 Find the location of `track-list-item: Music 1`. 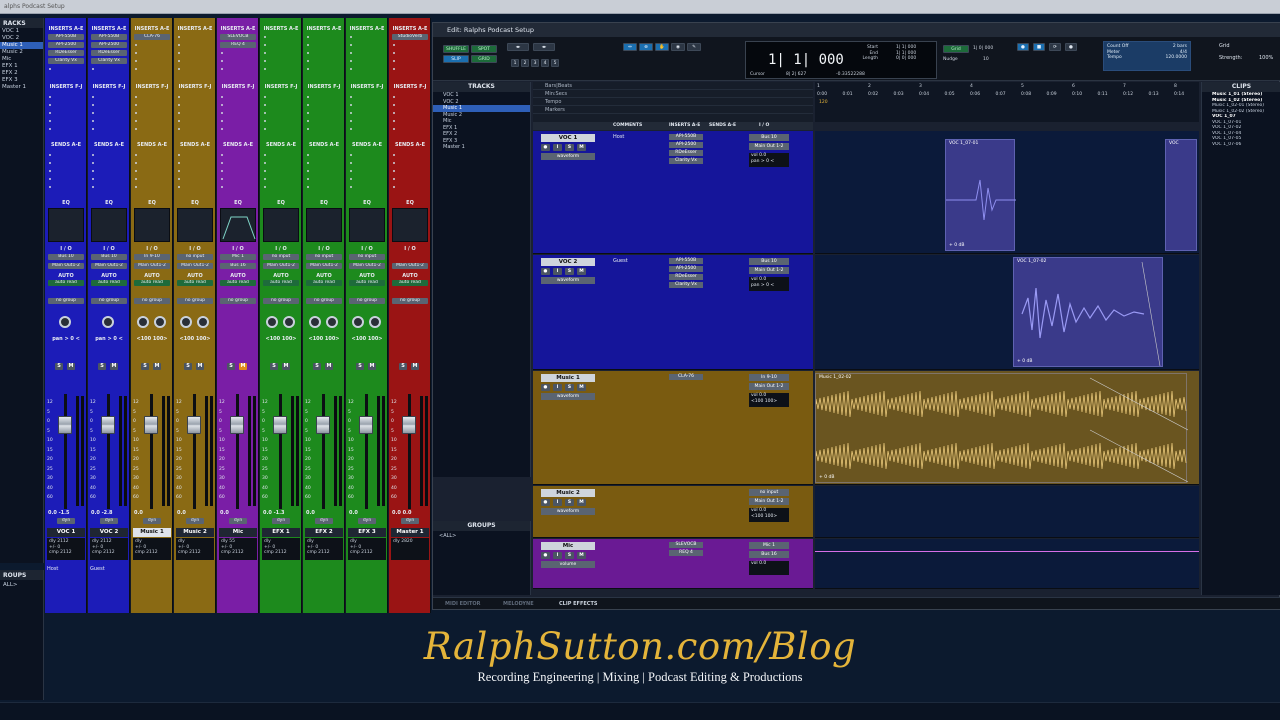

track-list-item: Music 1 is located at coordinates (21, 45).